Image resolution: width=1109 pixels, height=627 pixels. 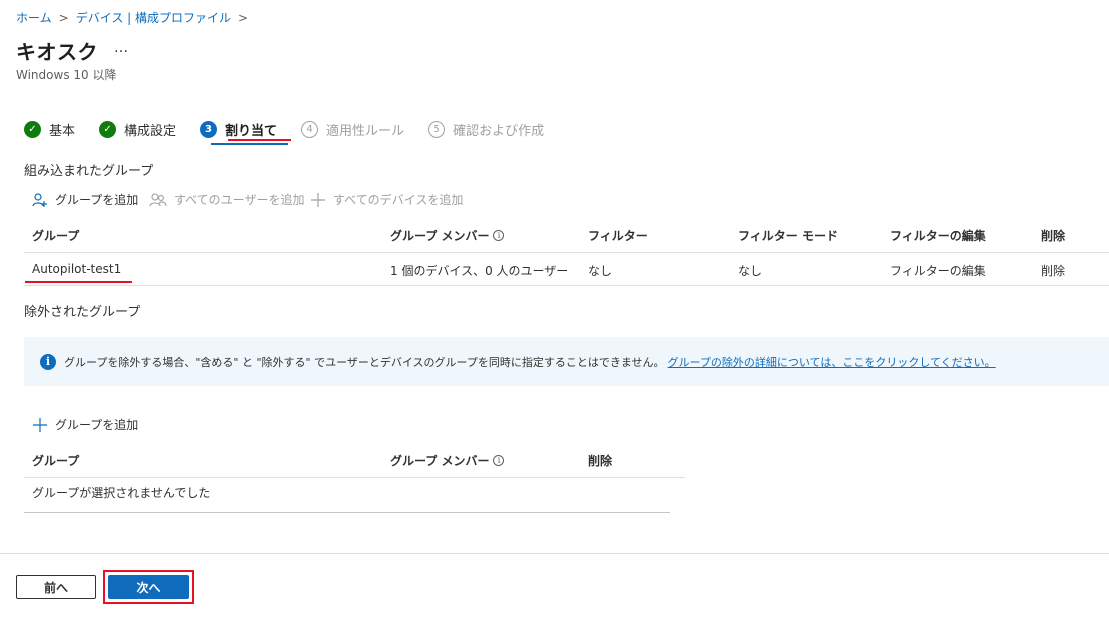 I want to click on step-label: 基本, so click(x=62, y=131).